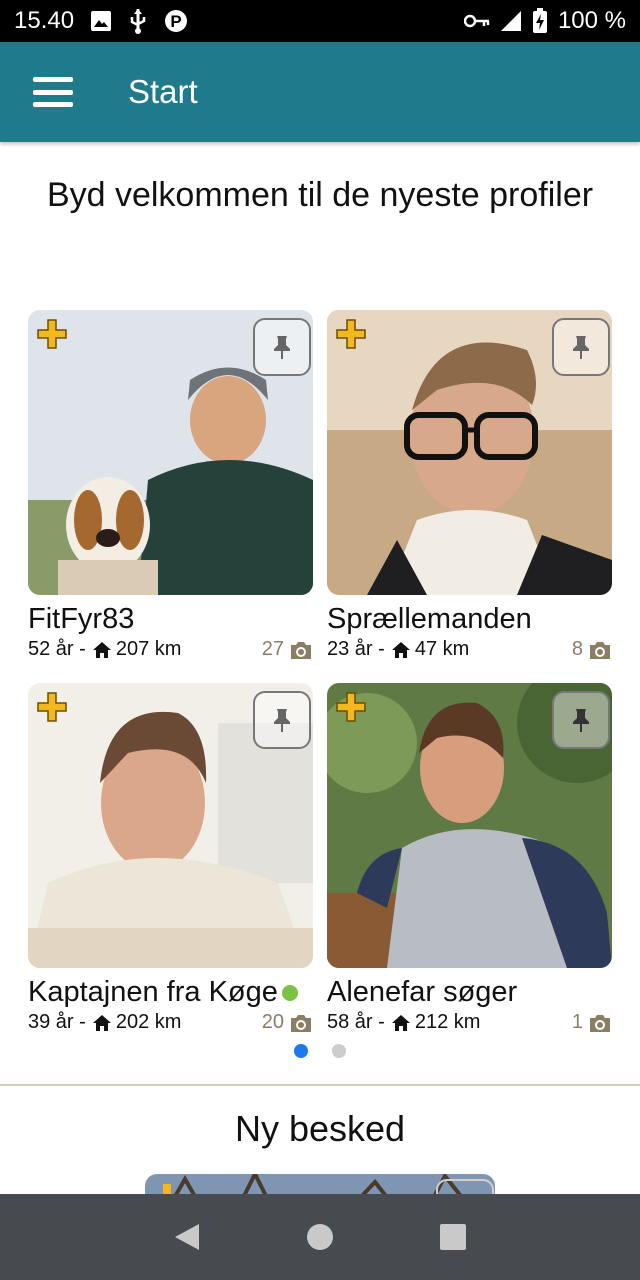 This screenshot has width=640, height=1280. I want to click on recents-icon, so click(453, 1237).